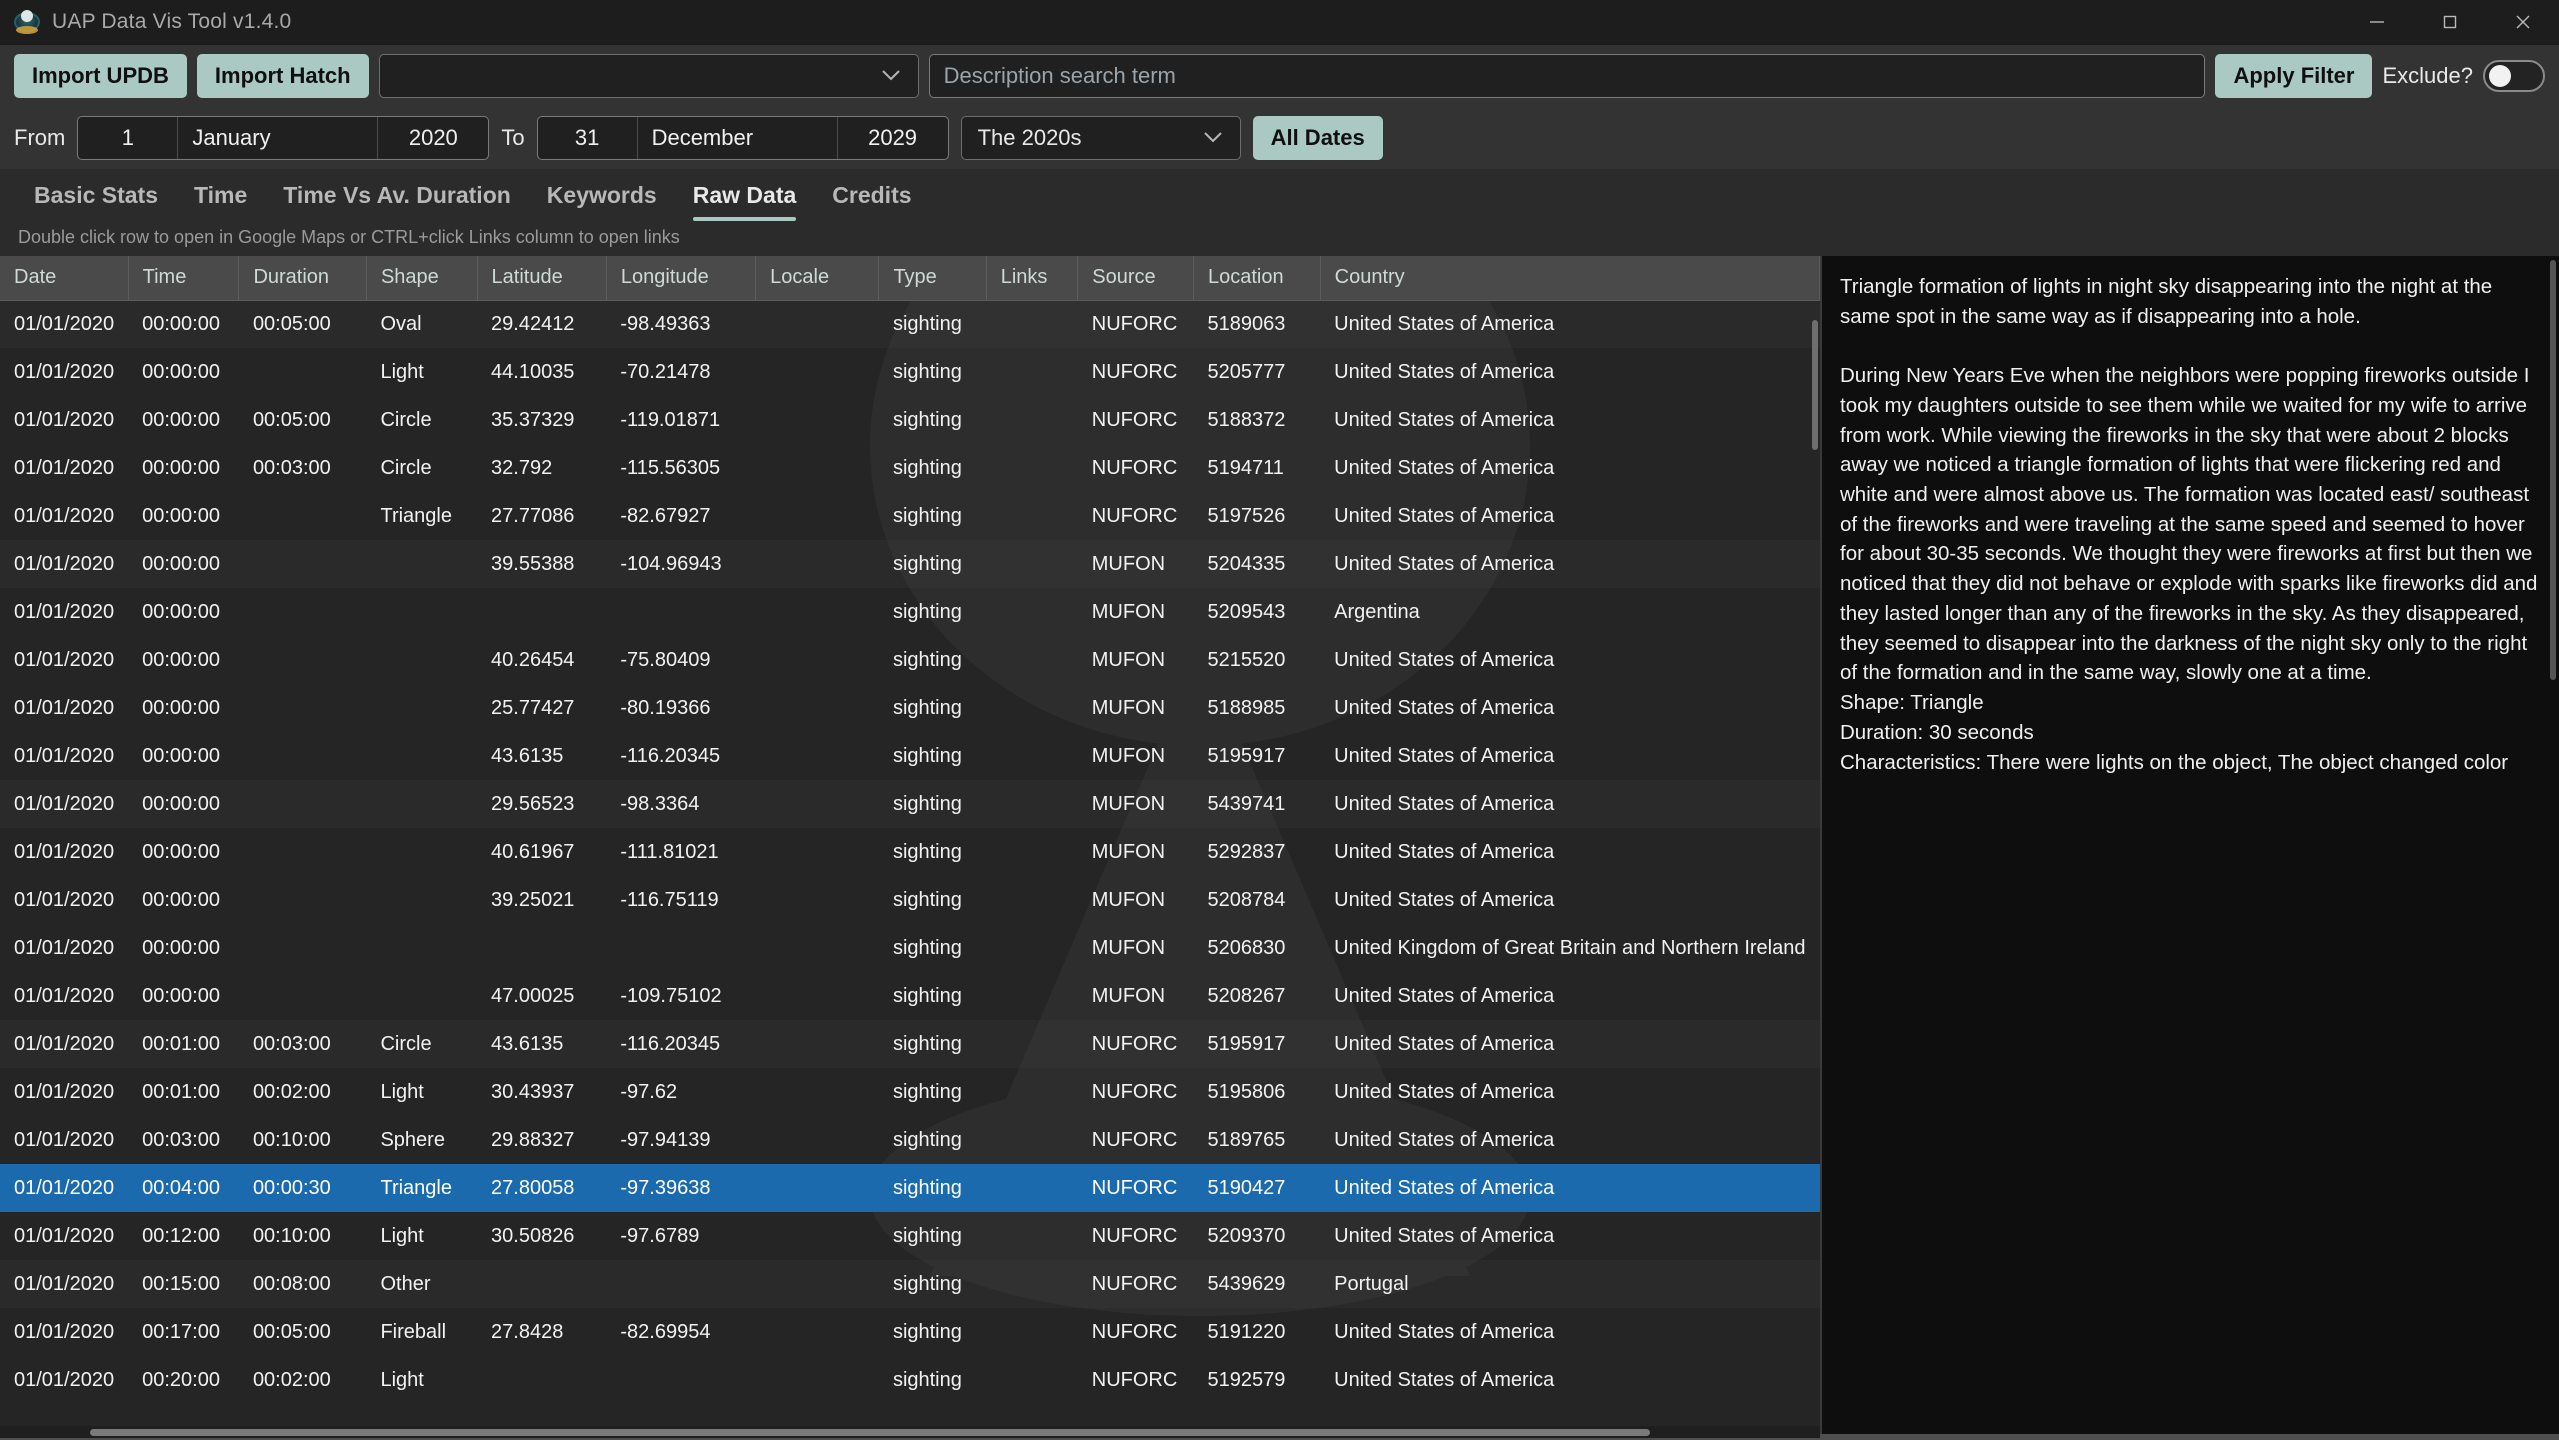 The height and width of the screenshot is (1440, 2559). Describe the element at coordinates (1256, 612) in the screenshot. I see `cell-location: 5209543` at that location.